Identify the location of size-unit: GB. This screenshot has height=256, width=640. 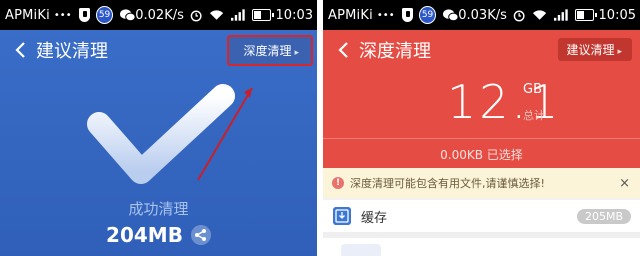
(532, 89).